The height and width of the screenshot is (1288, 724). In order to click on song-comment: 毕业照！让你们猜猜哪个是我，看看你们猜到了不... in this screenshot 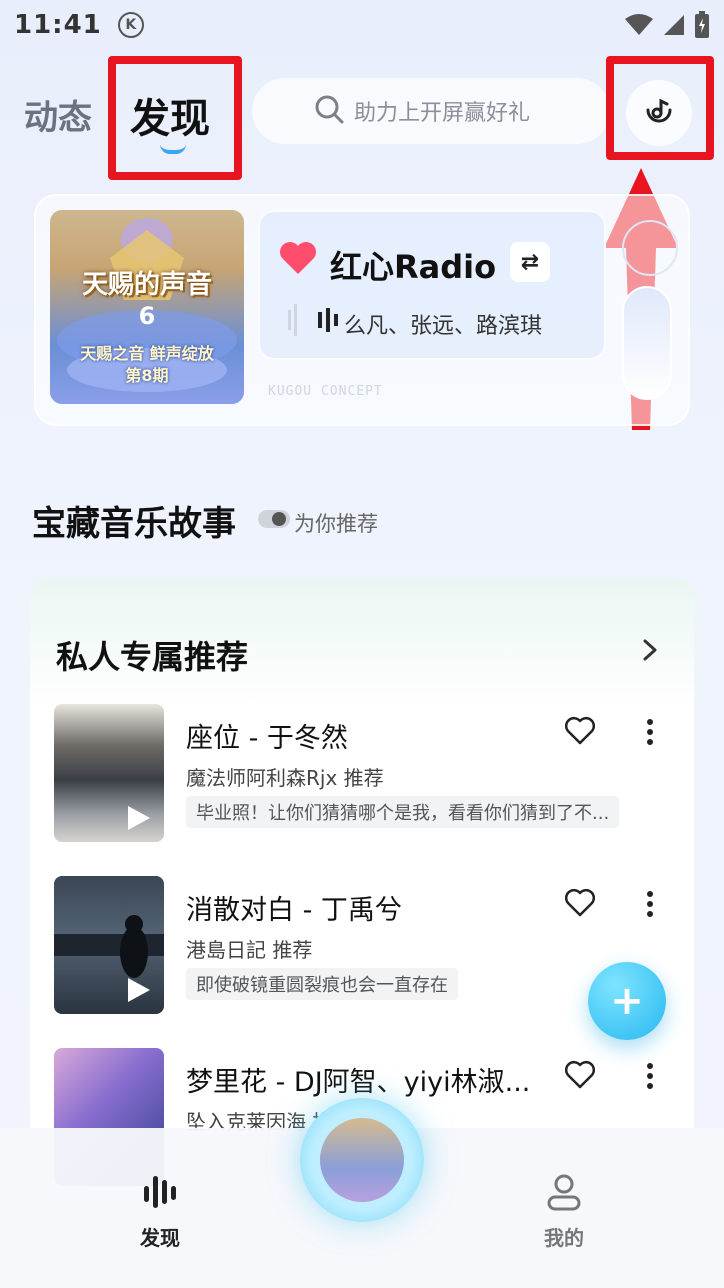, I will do `click(403, 812)`.